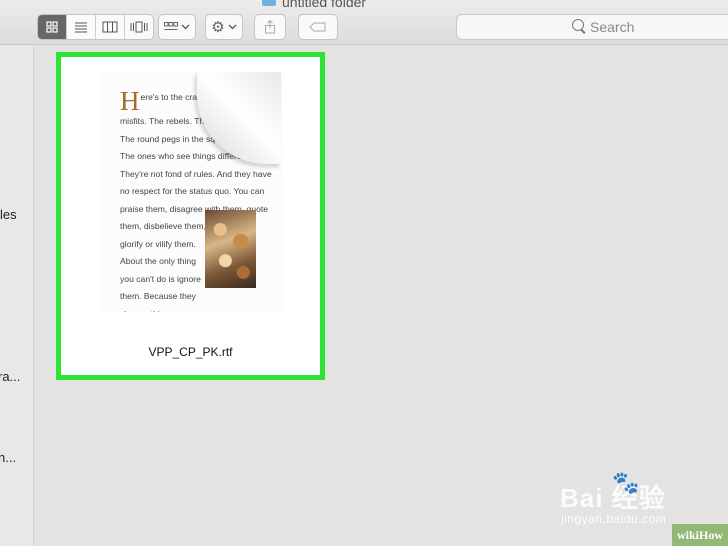  I want to click on file-name-label: VPP_CP_PK.rtf, so click(190, 352).